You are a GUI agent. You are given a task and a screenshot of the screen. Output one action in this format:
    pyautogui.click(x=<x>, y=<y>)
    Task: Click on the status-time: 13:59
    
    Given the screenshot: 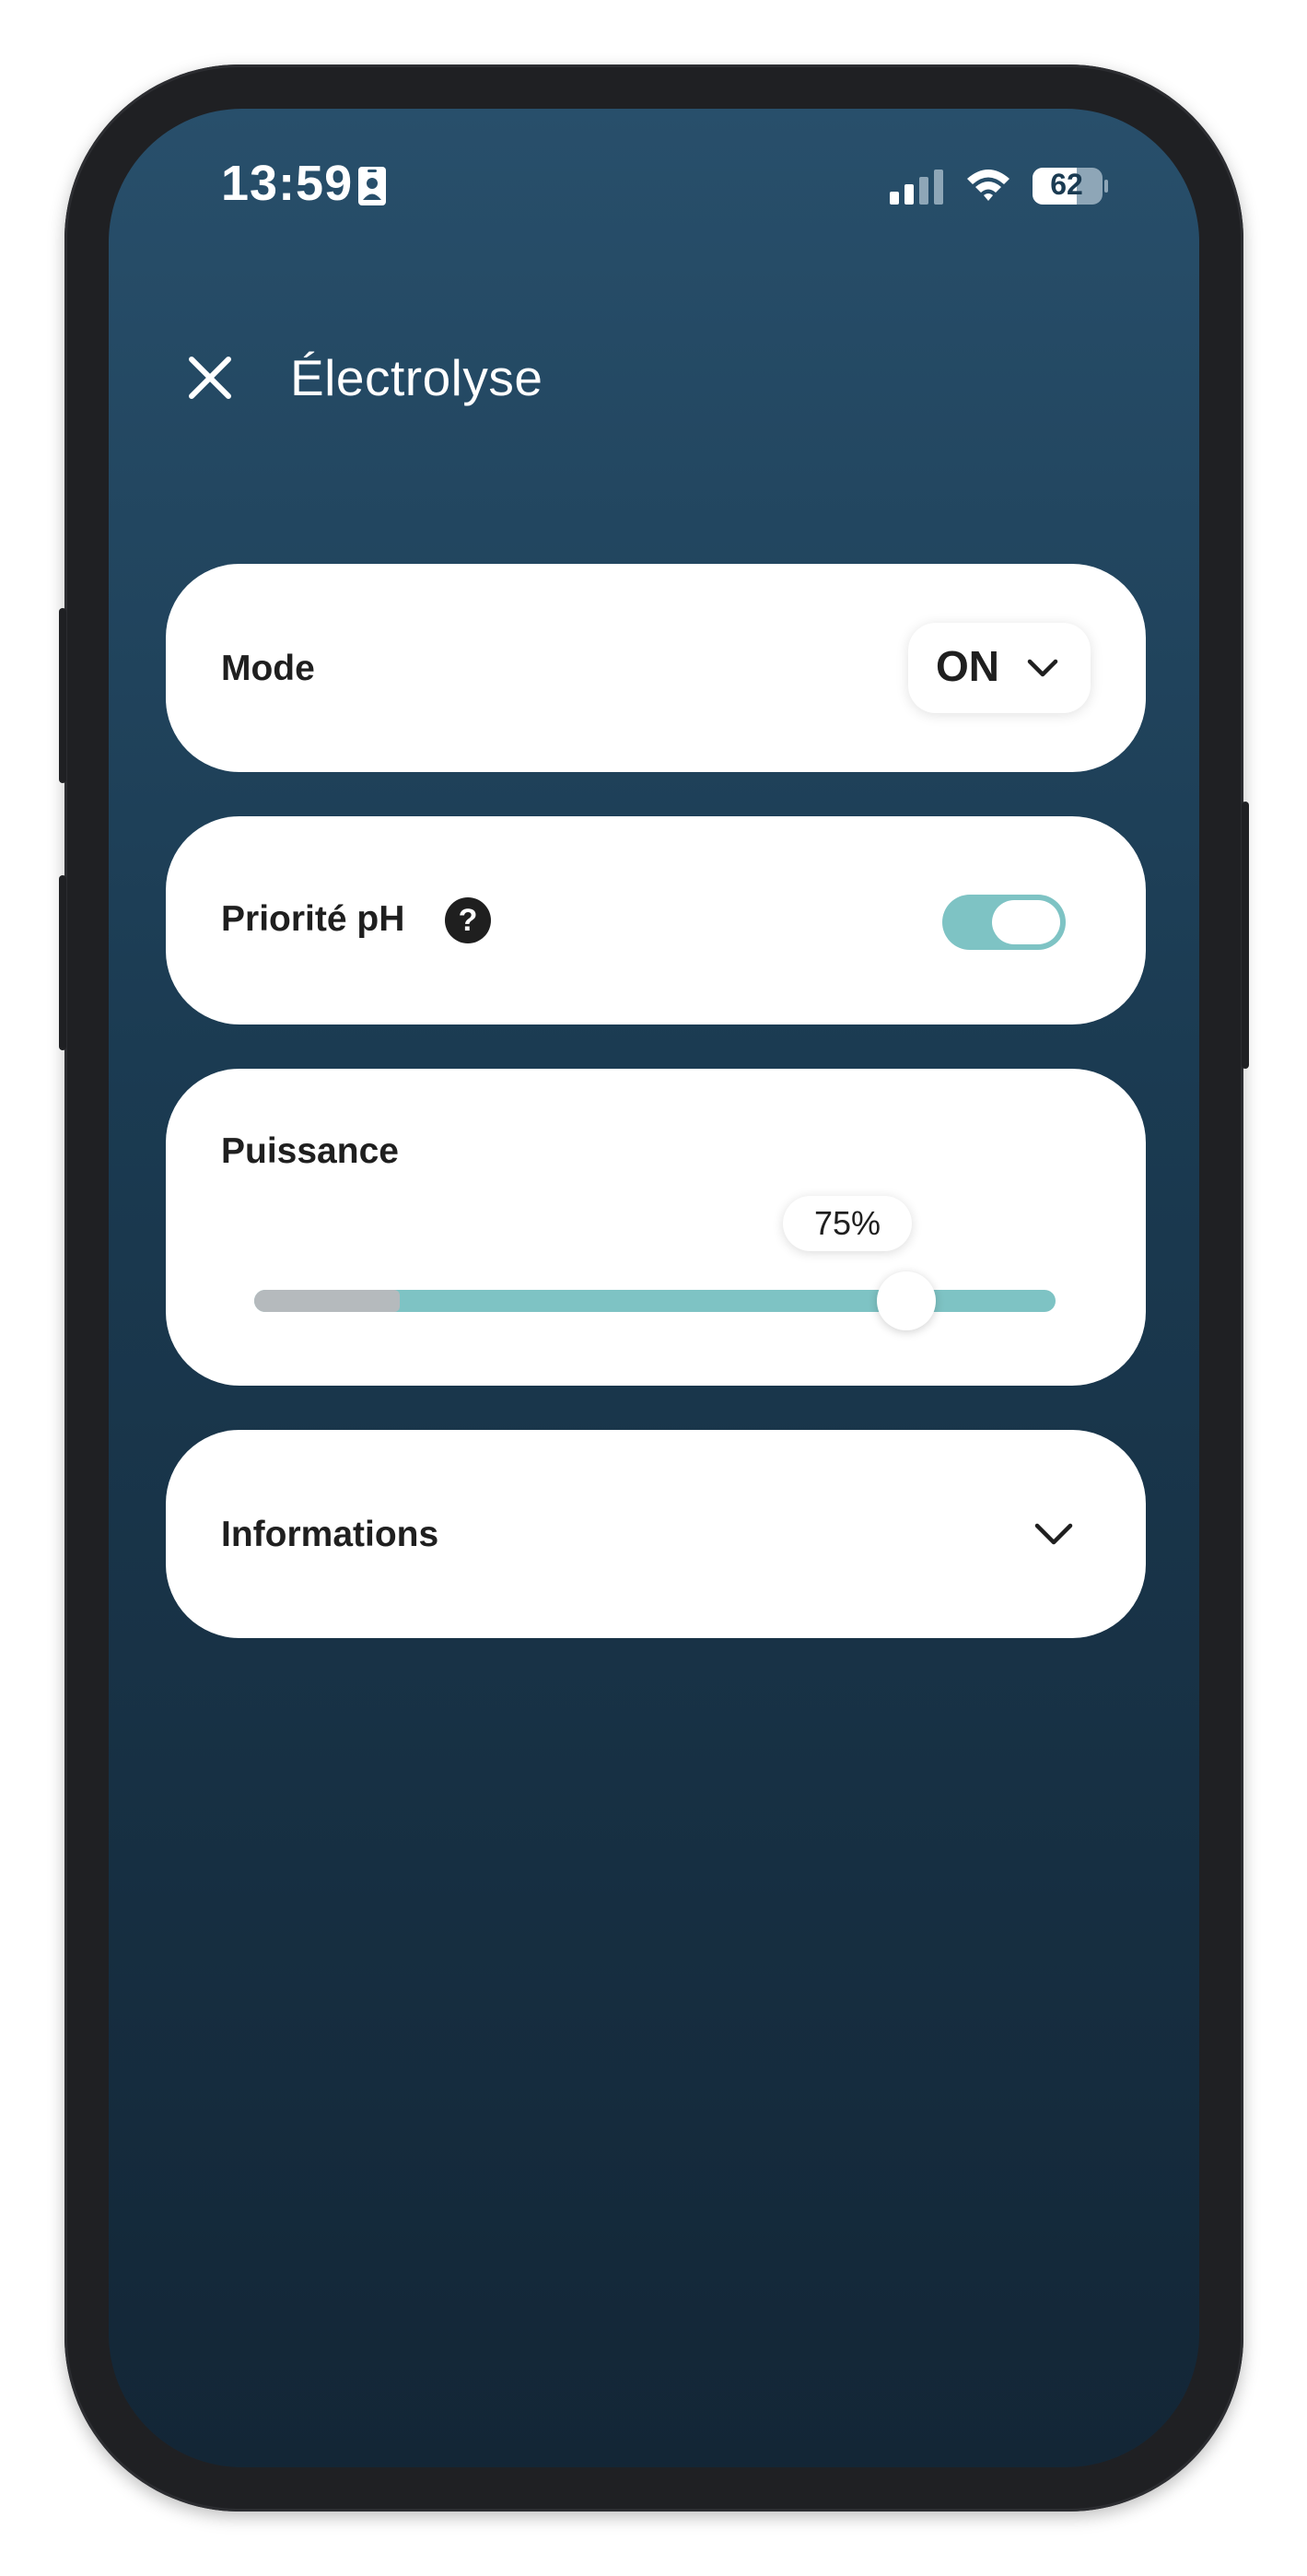 What is the action you would take?
    pyautogui.click(x=287, y=183)
    